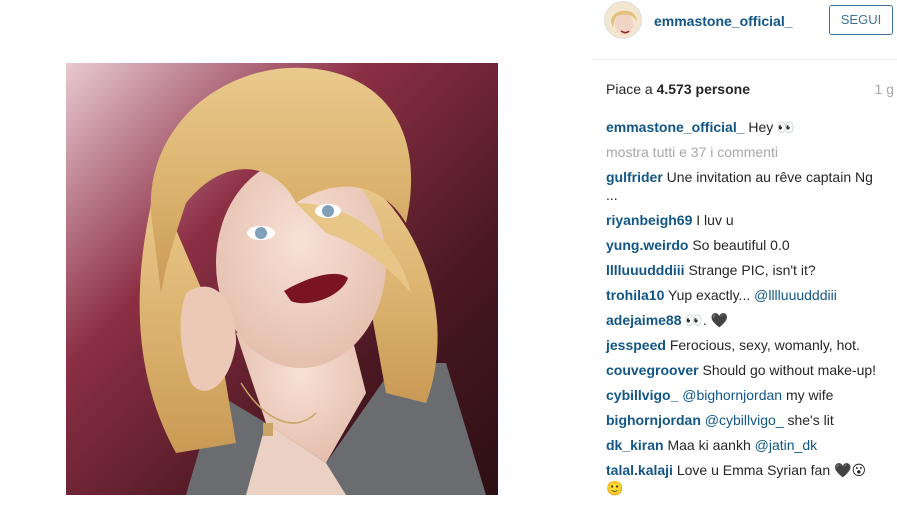  Describe the element at coordinates (789, 370) in the screenshot. I see `comment-text: Should go without make-up!` at that location.